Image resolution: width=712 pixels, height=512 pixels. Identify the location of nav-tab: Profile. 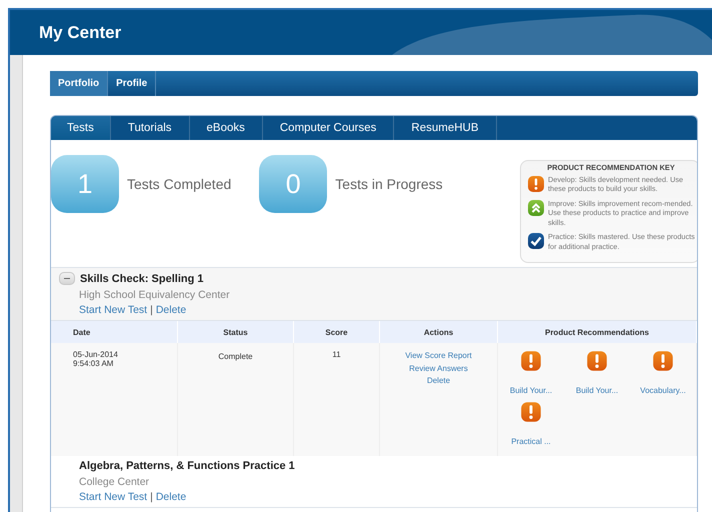
(132, 83).